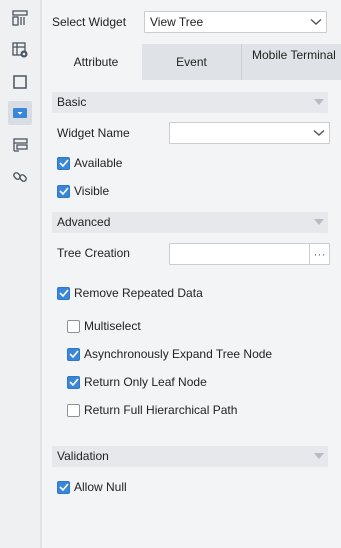 The image size is (341, 548). I want to click on tab-attribute: Attribute, so click(96, 62).